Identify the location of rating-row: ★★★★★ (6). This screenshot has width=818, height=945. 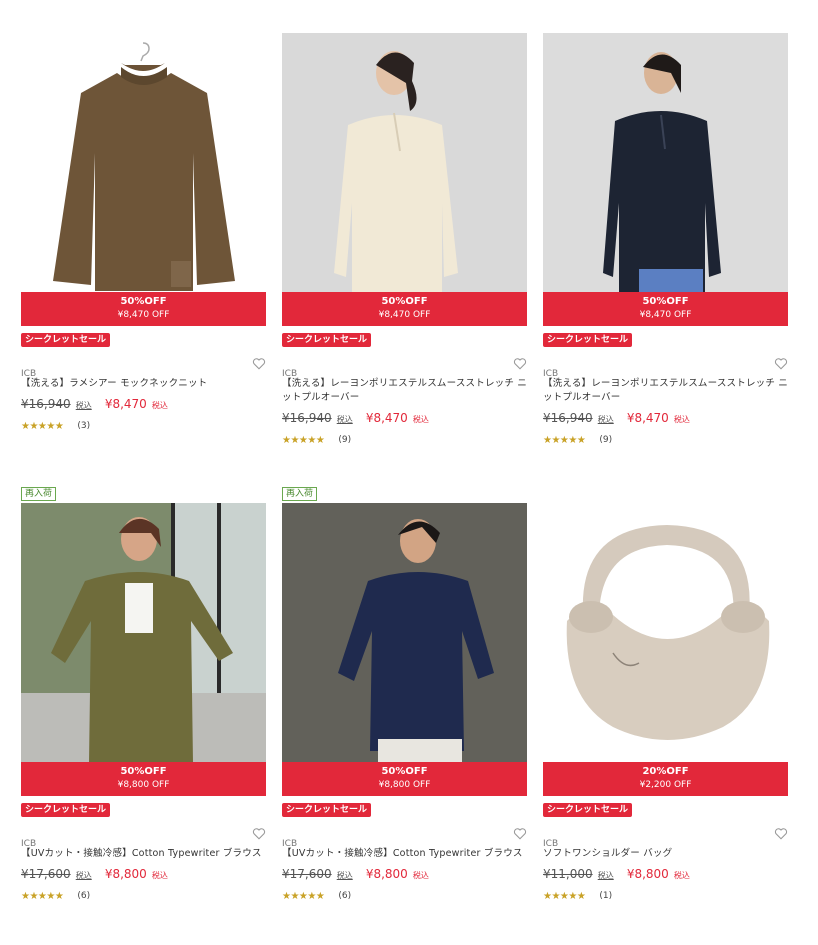
(404, 896).